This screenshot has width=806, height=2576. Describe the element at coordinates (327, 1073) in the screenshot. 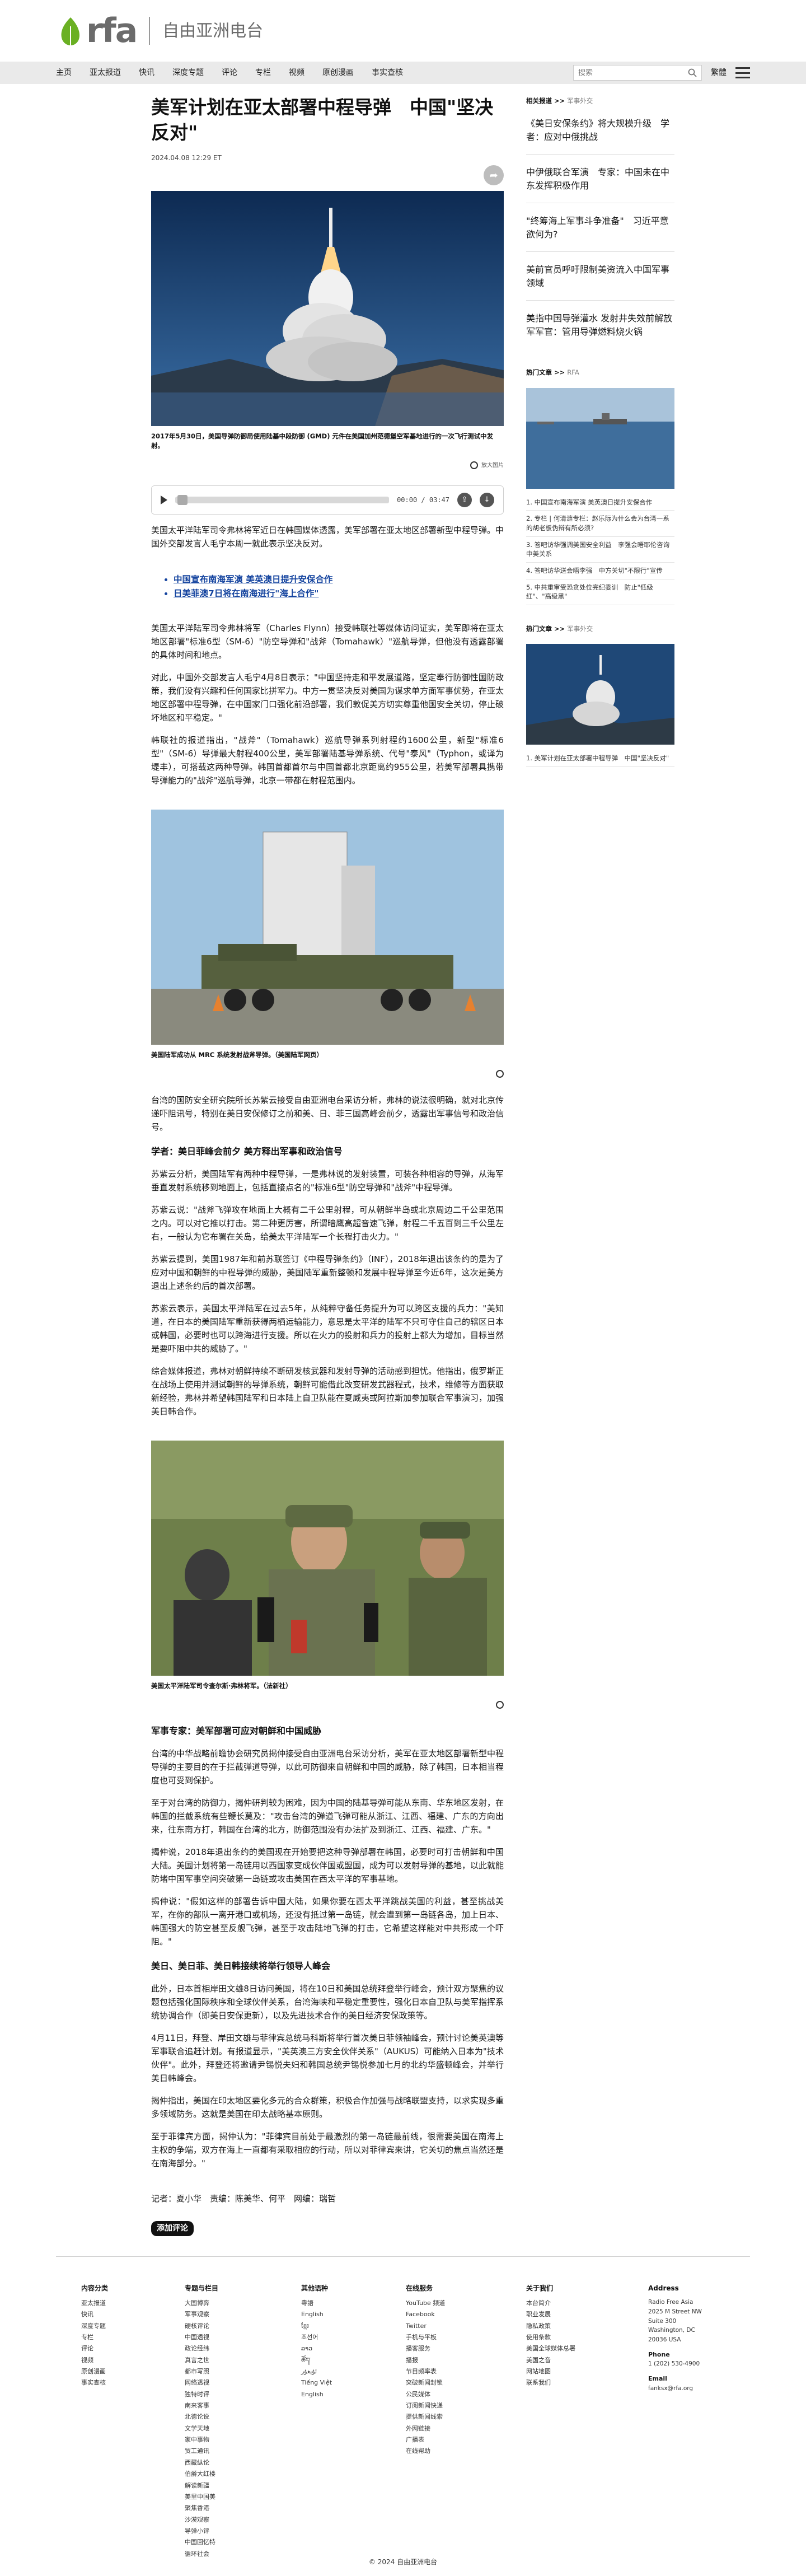

I see `photo2-zoom` at that location.